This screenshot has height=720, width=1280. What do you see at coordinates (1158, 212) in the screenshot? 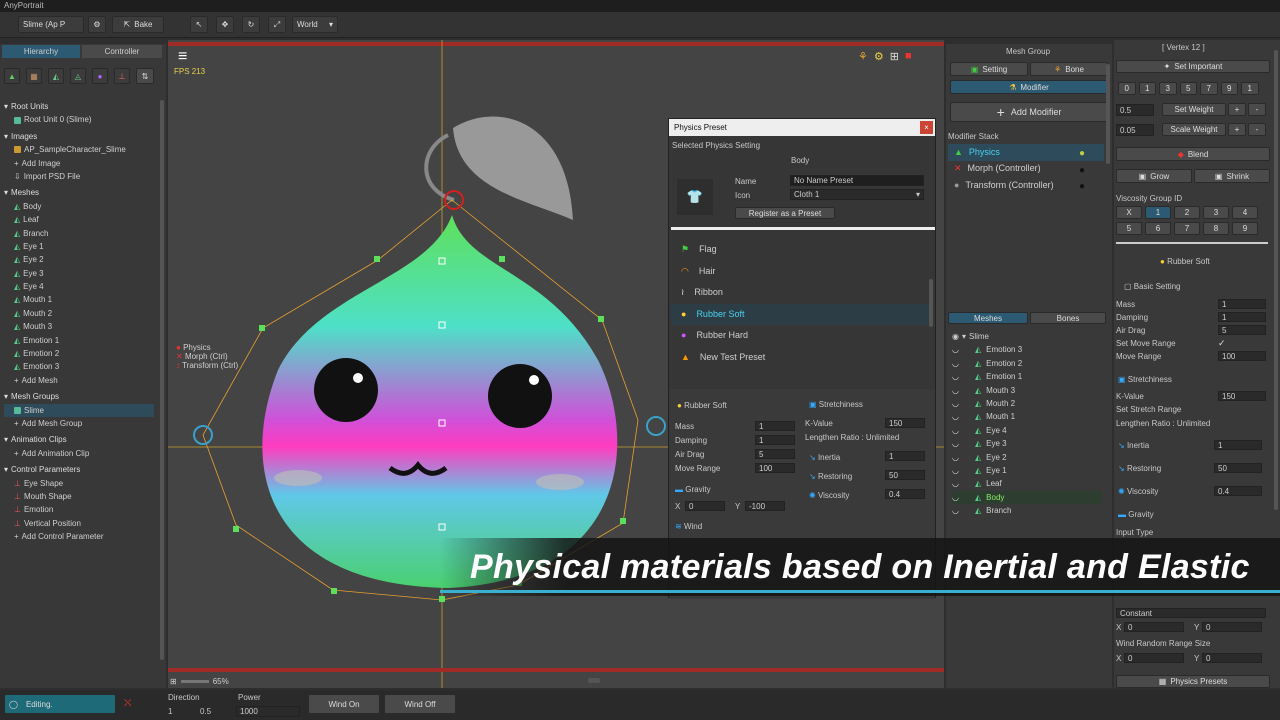
I see `value-button: 1` at bounding box center [1158, 212].